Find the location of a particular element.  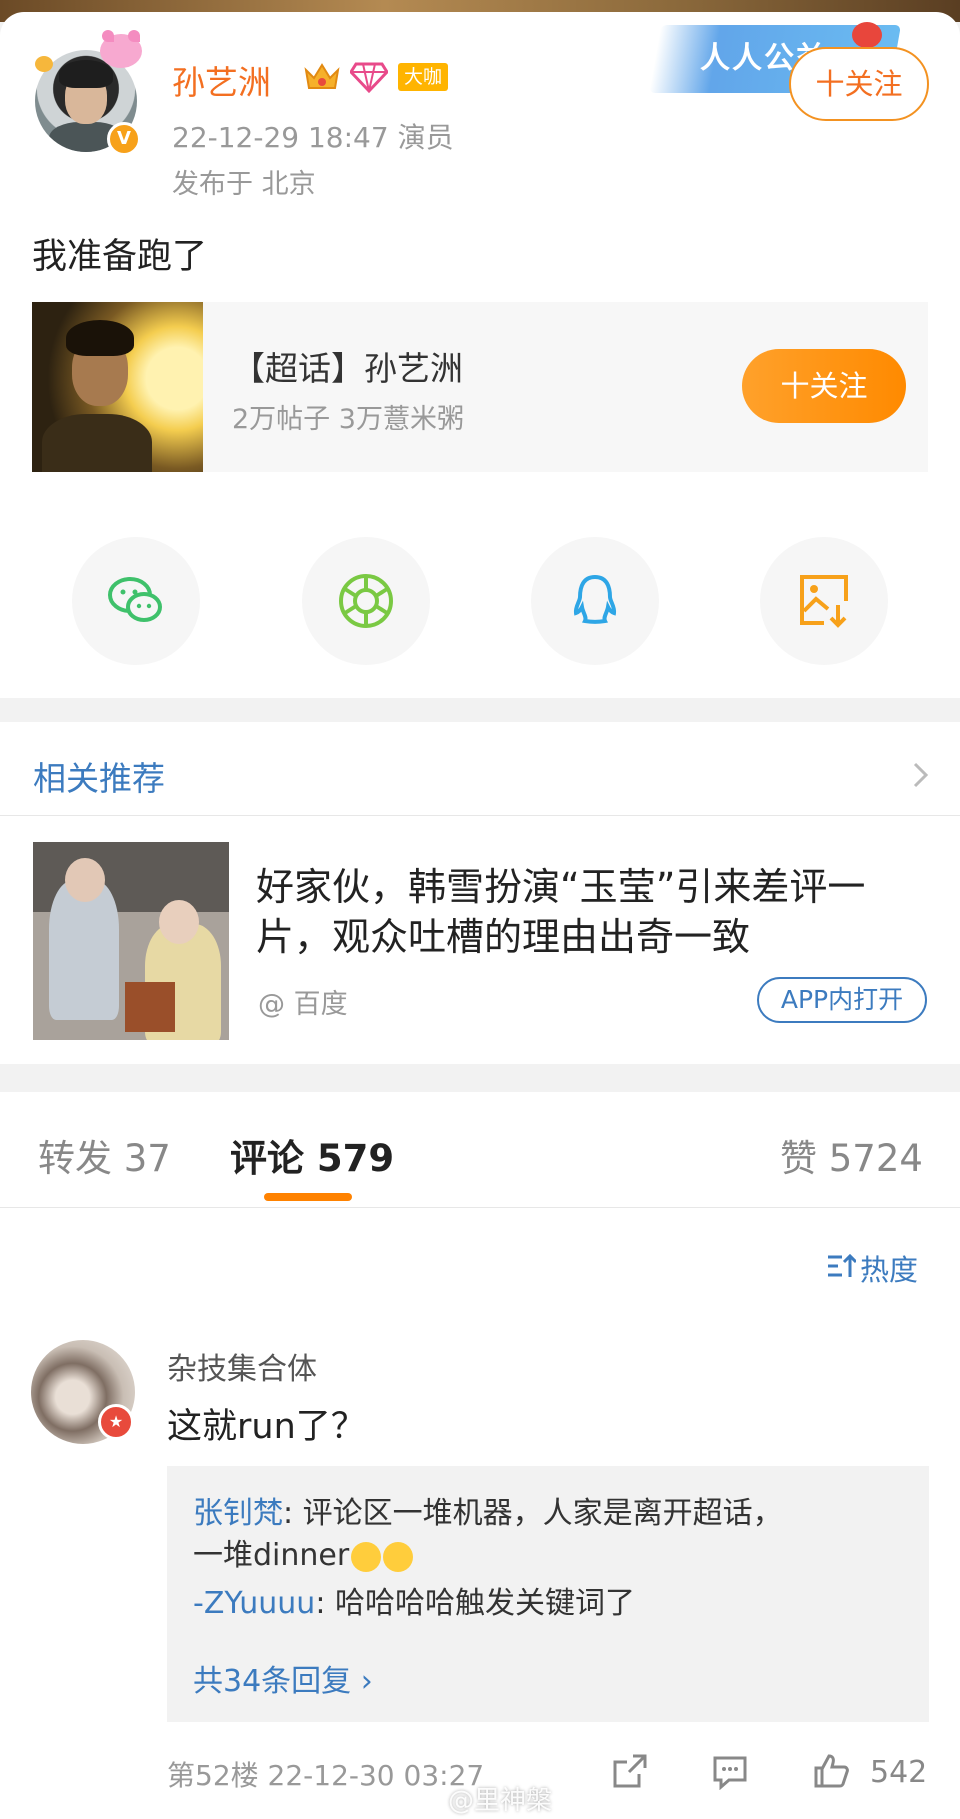

reply-item: 张钊梵: 评论区一堆机器，人家是离开超话， is located at coordinates (488, 1510).